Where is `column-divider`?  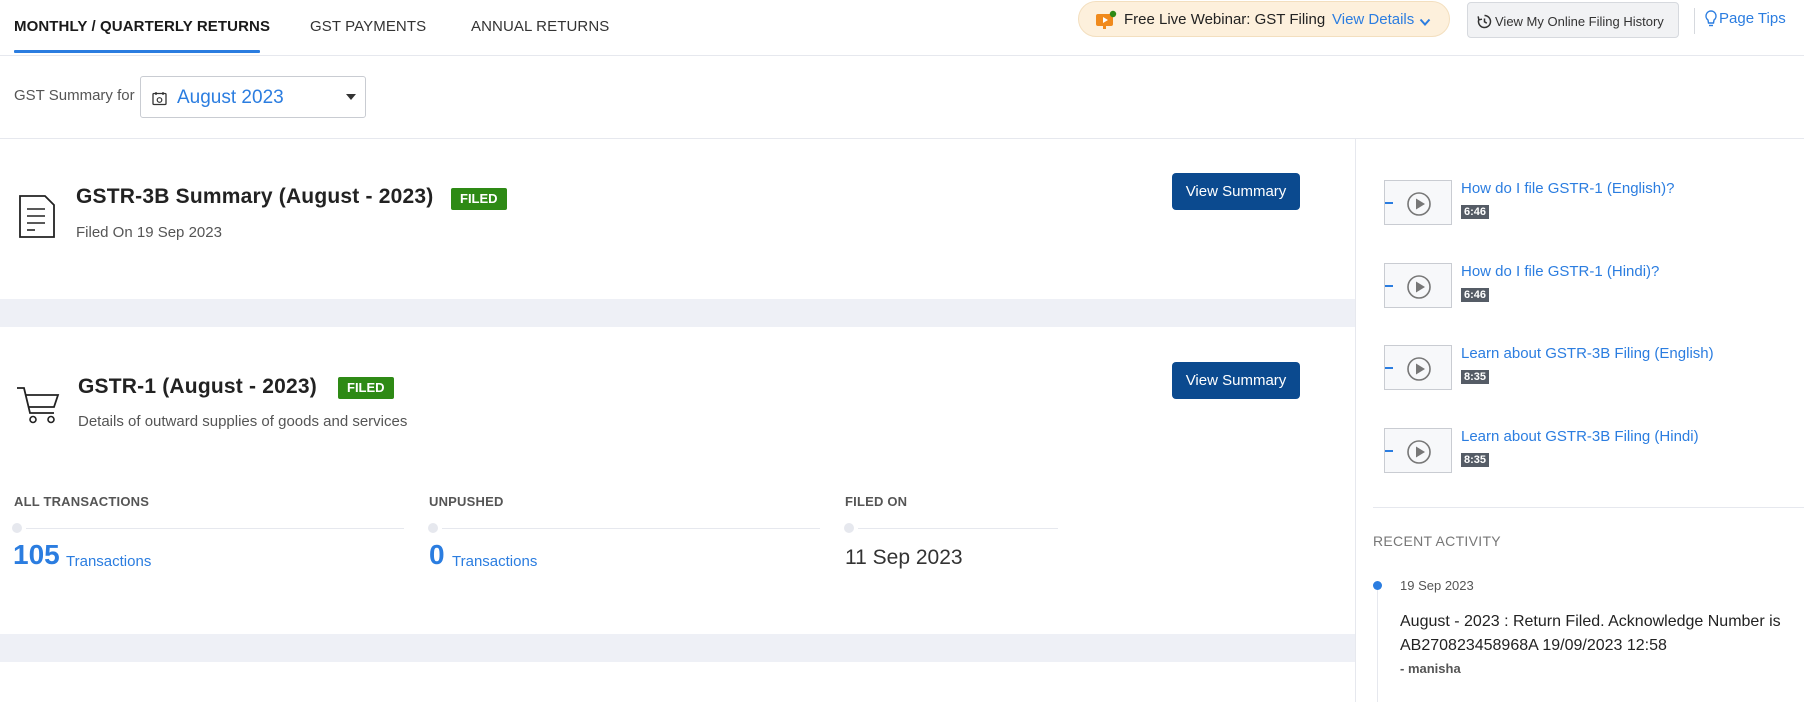 column-divider is located at coordinates (1355, 420).